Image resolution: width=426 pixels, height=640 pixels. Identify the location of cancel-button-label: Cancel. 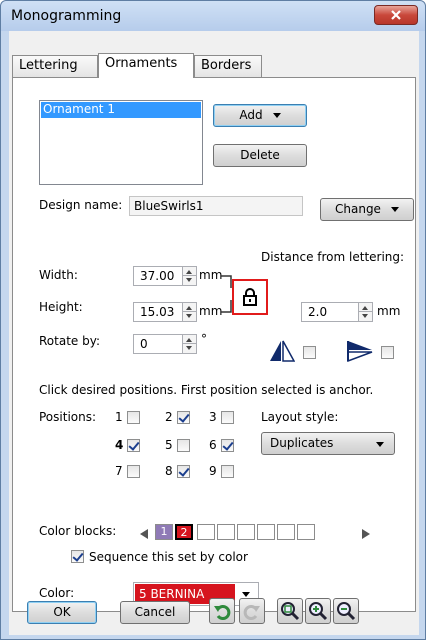
(155, 612).